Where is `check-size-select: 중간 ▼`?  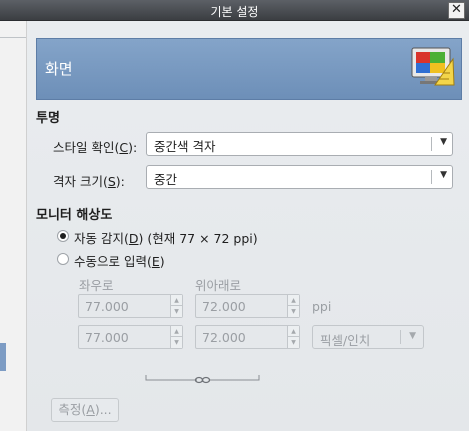 check-size-select: 중간 ▼ is located at coordinates (299, 177).